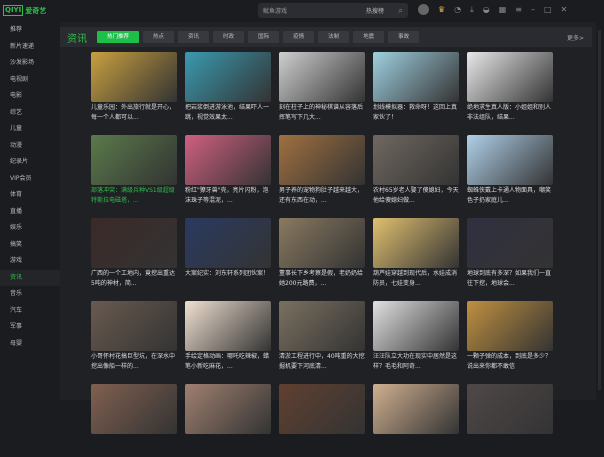 The height and width of the screenshot is (457, 604). Describe the element at coordinates (548, 9) in the screenshot. I see `maximize-icon: □` at that location.